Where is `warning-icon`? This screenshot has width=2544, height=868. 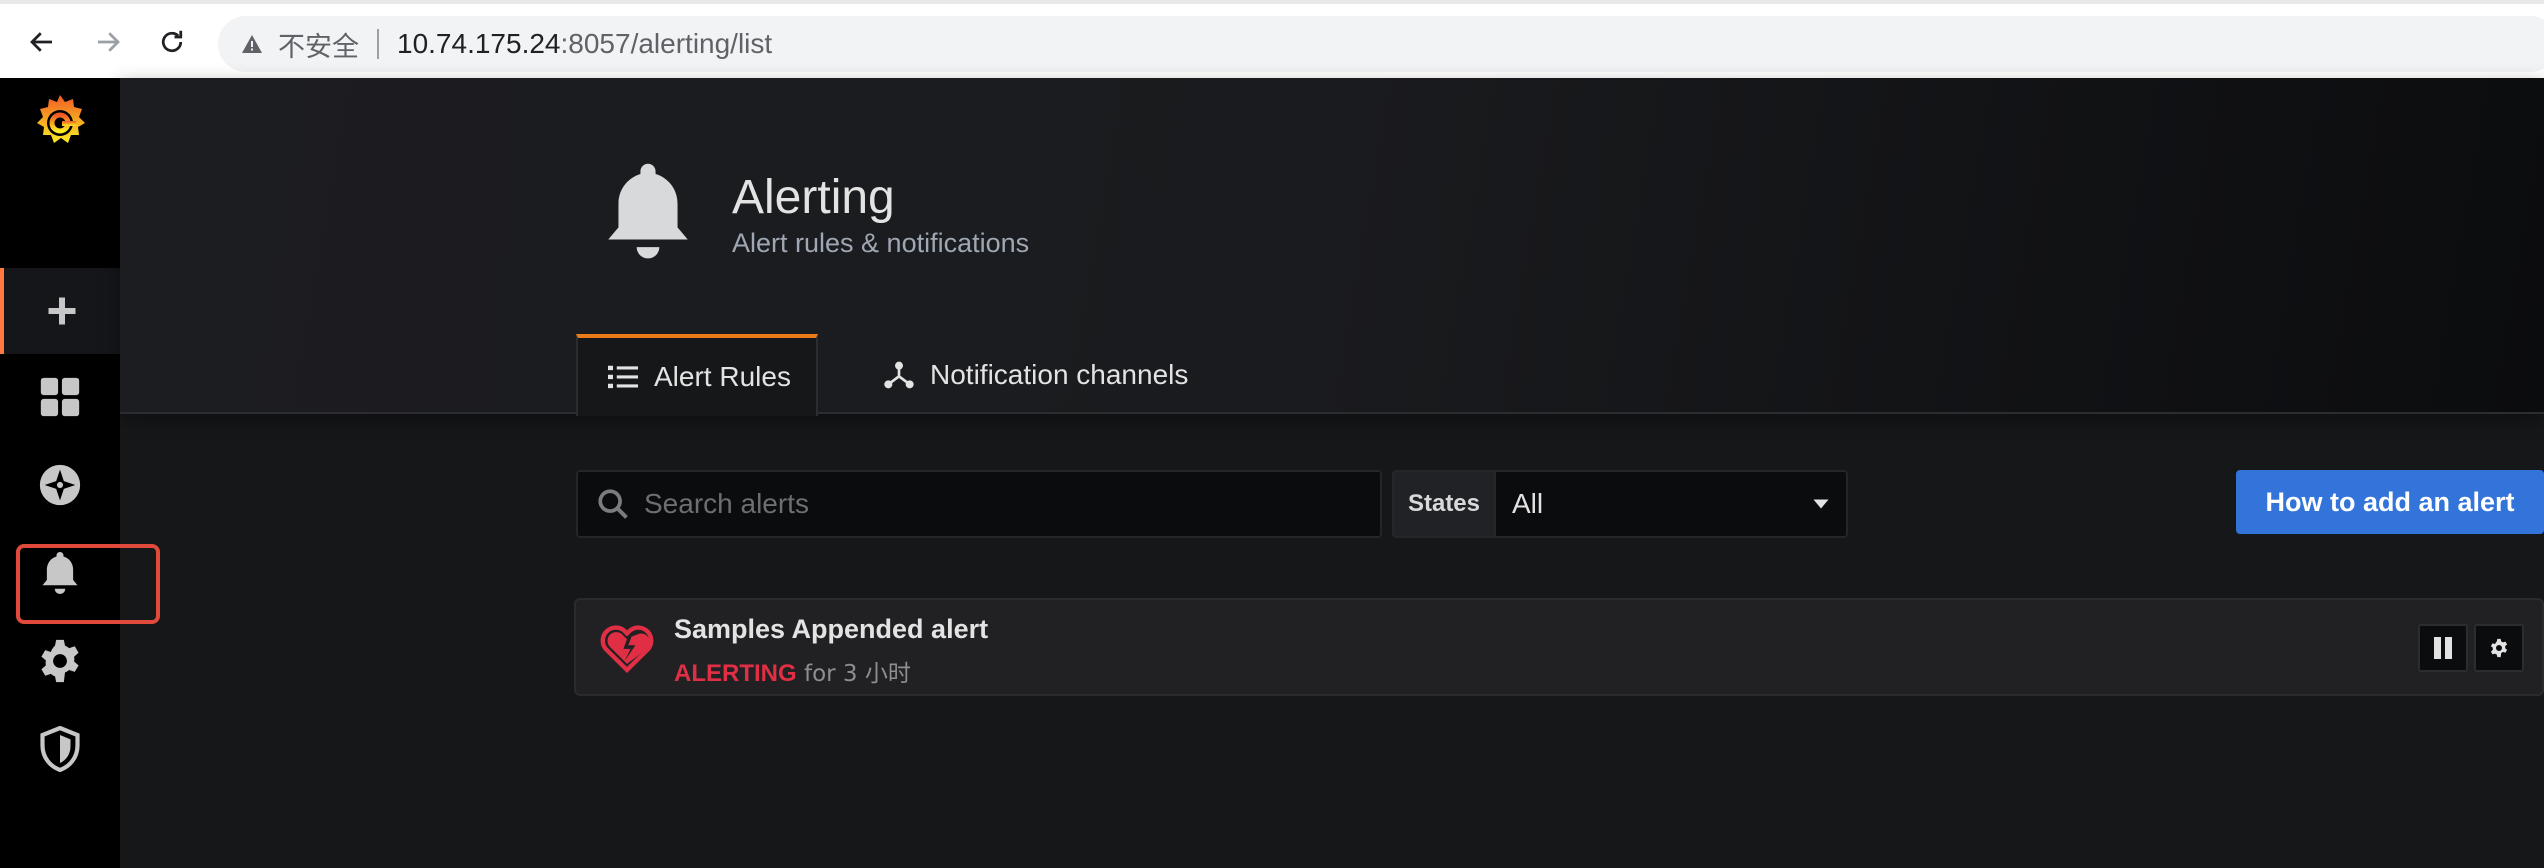
warning-icon is located at coordinates (252, 44).